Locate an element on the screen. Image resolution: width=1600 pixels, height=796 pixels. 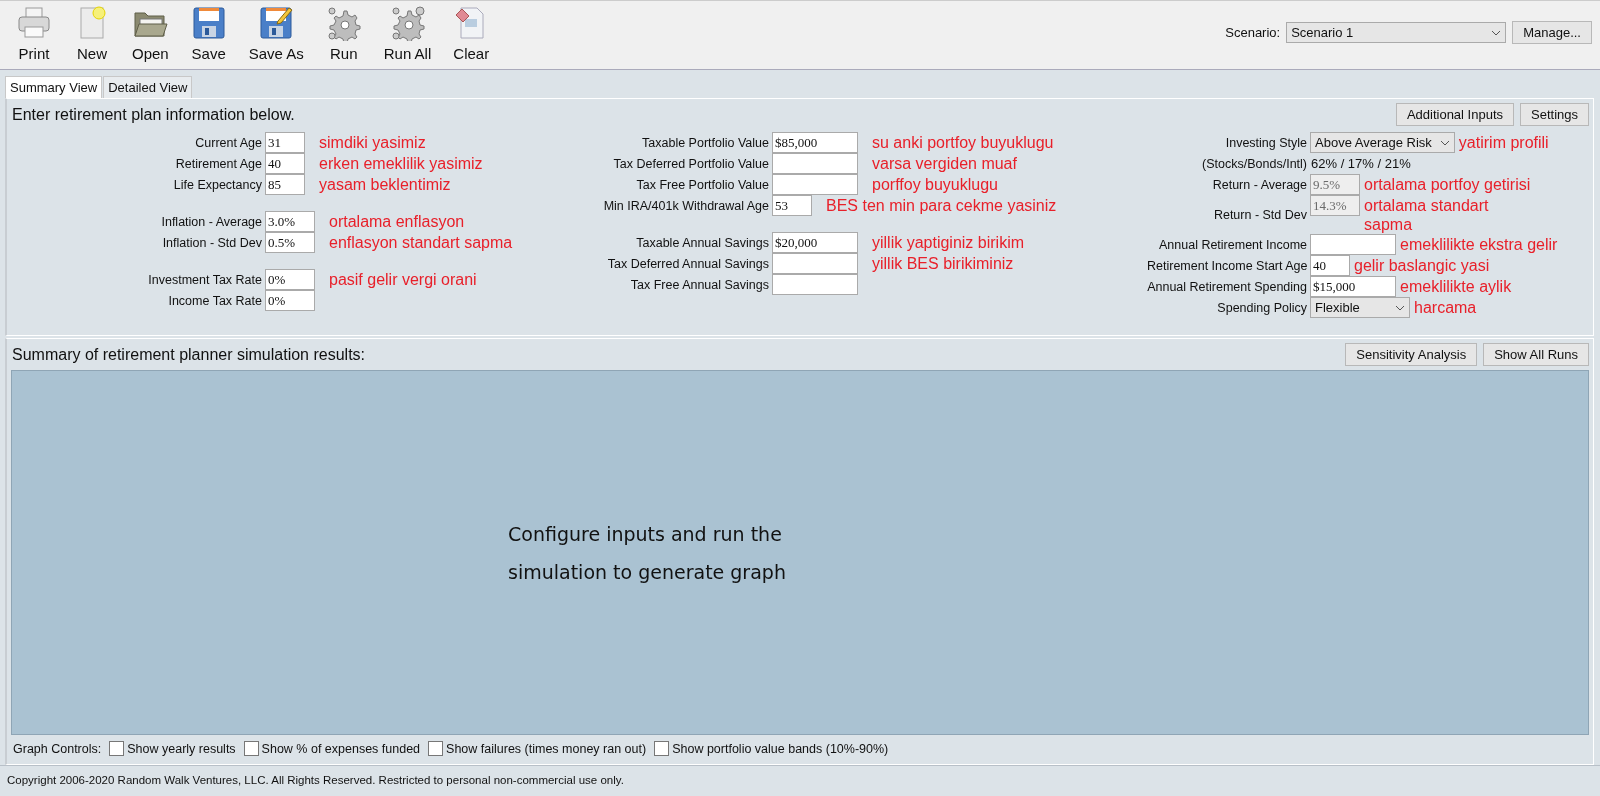
annotation-text: ortalama enflasyon is located at coordinates (397, 221).